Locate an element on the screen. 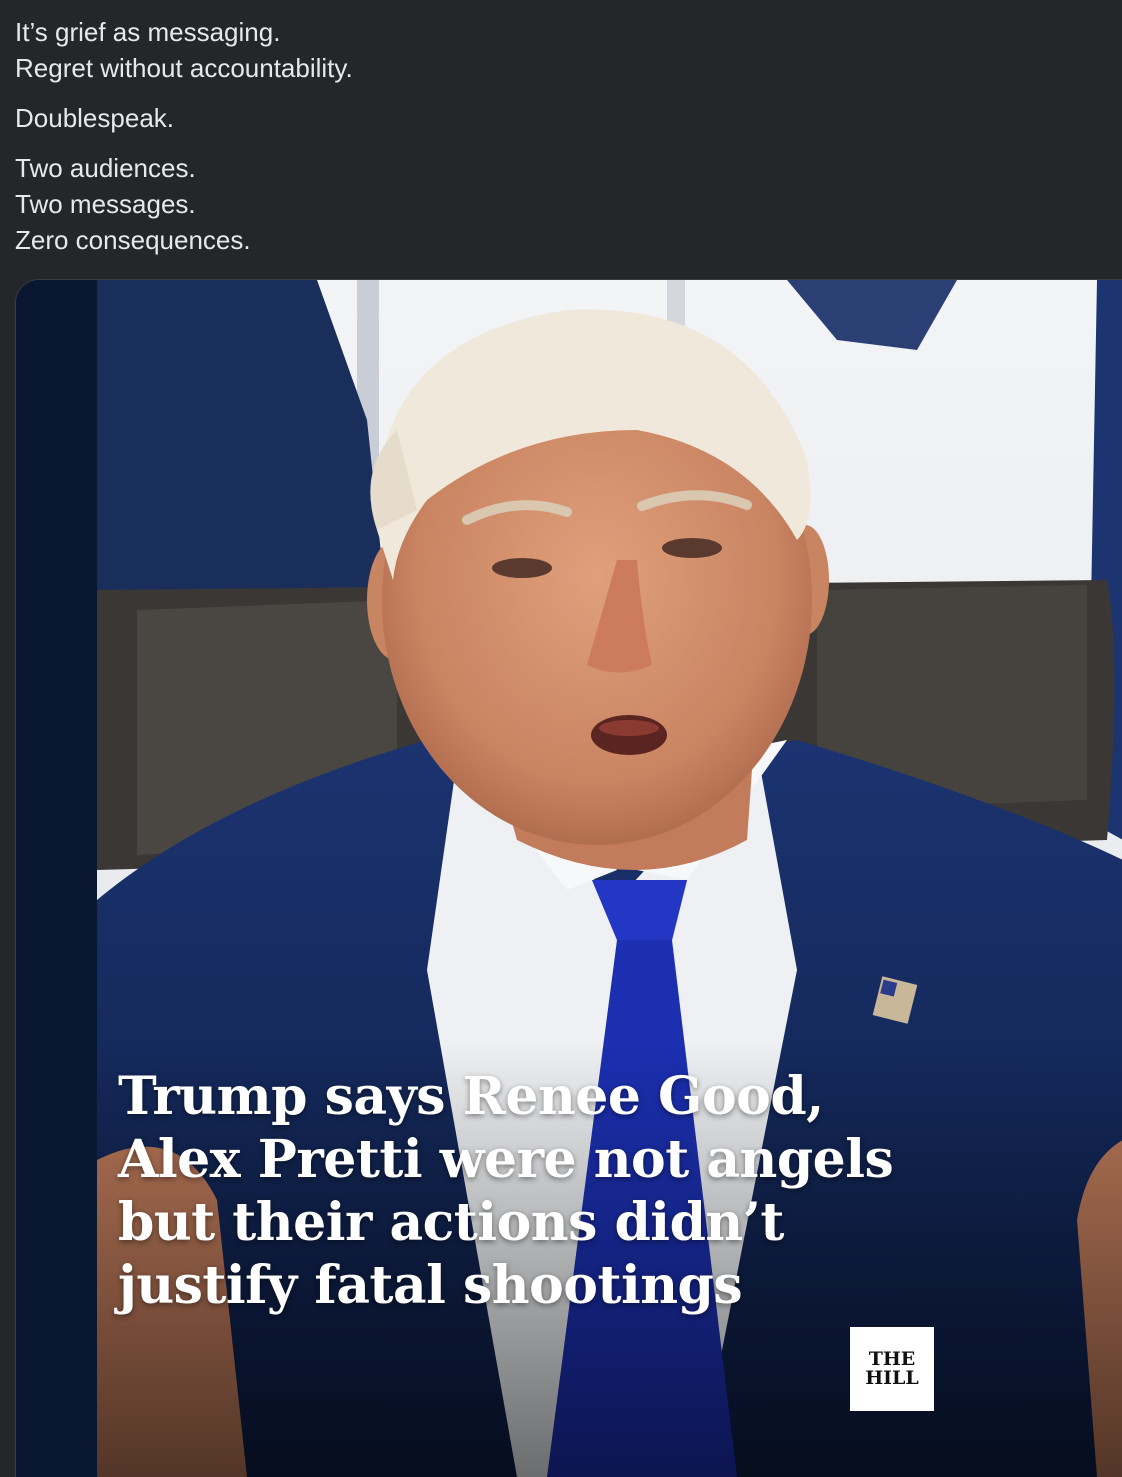 The height and width of the screenshot is (1477, 1122). post-text-line: It’s grief as messaging. is located at coordinates (148, 32).